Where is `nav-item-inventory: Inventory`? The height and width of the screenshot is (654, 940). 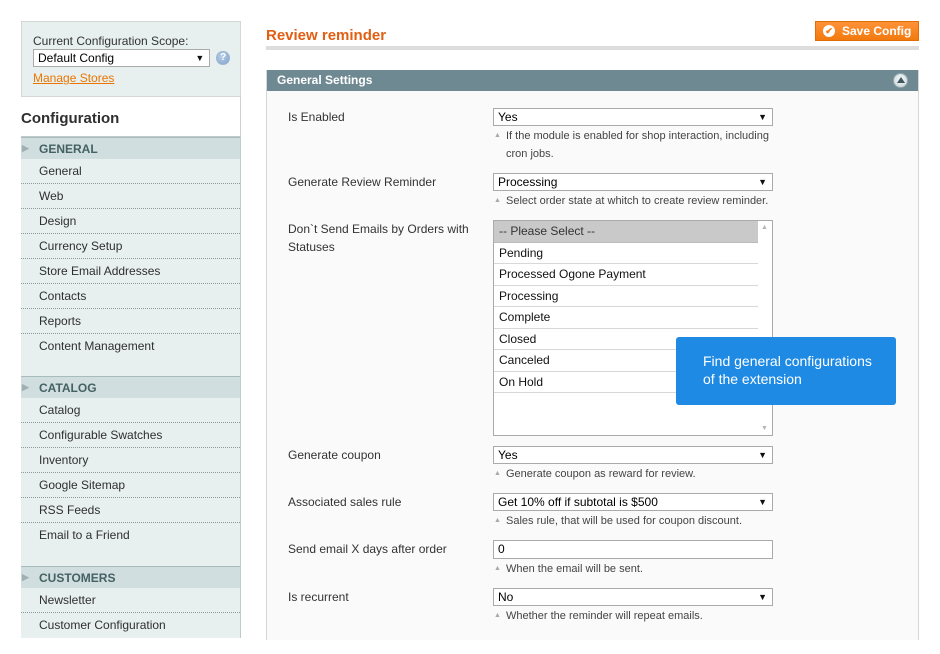 nav-item-inventory: Inventory is located at coordinates (130, 460).